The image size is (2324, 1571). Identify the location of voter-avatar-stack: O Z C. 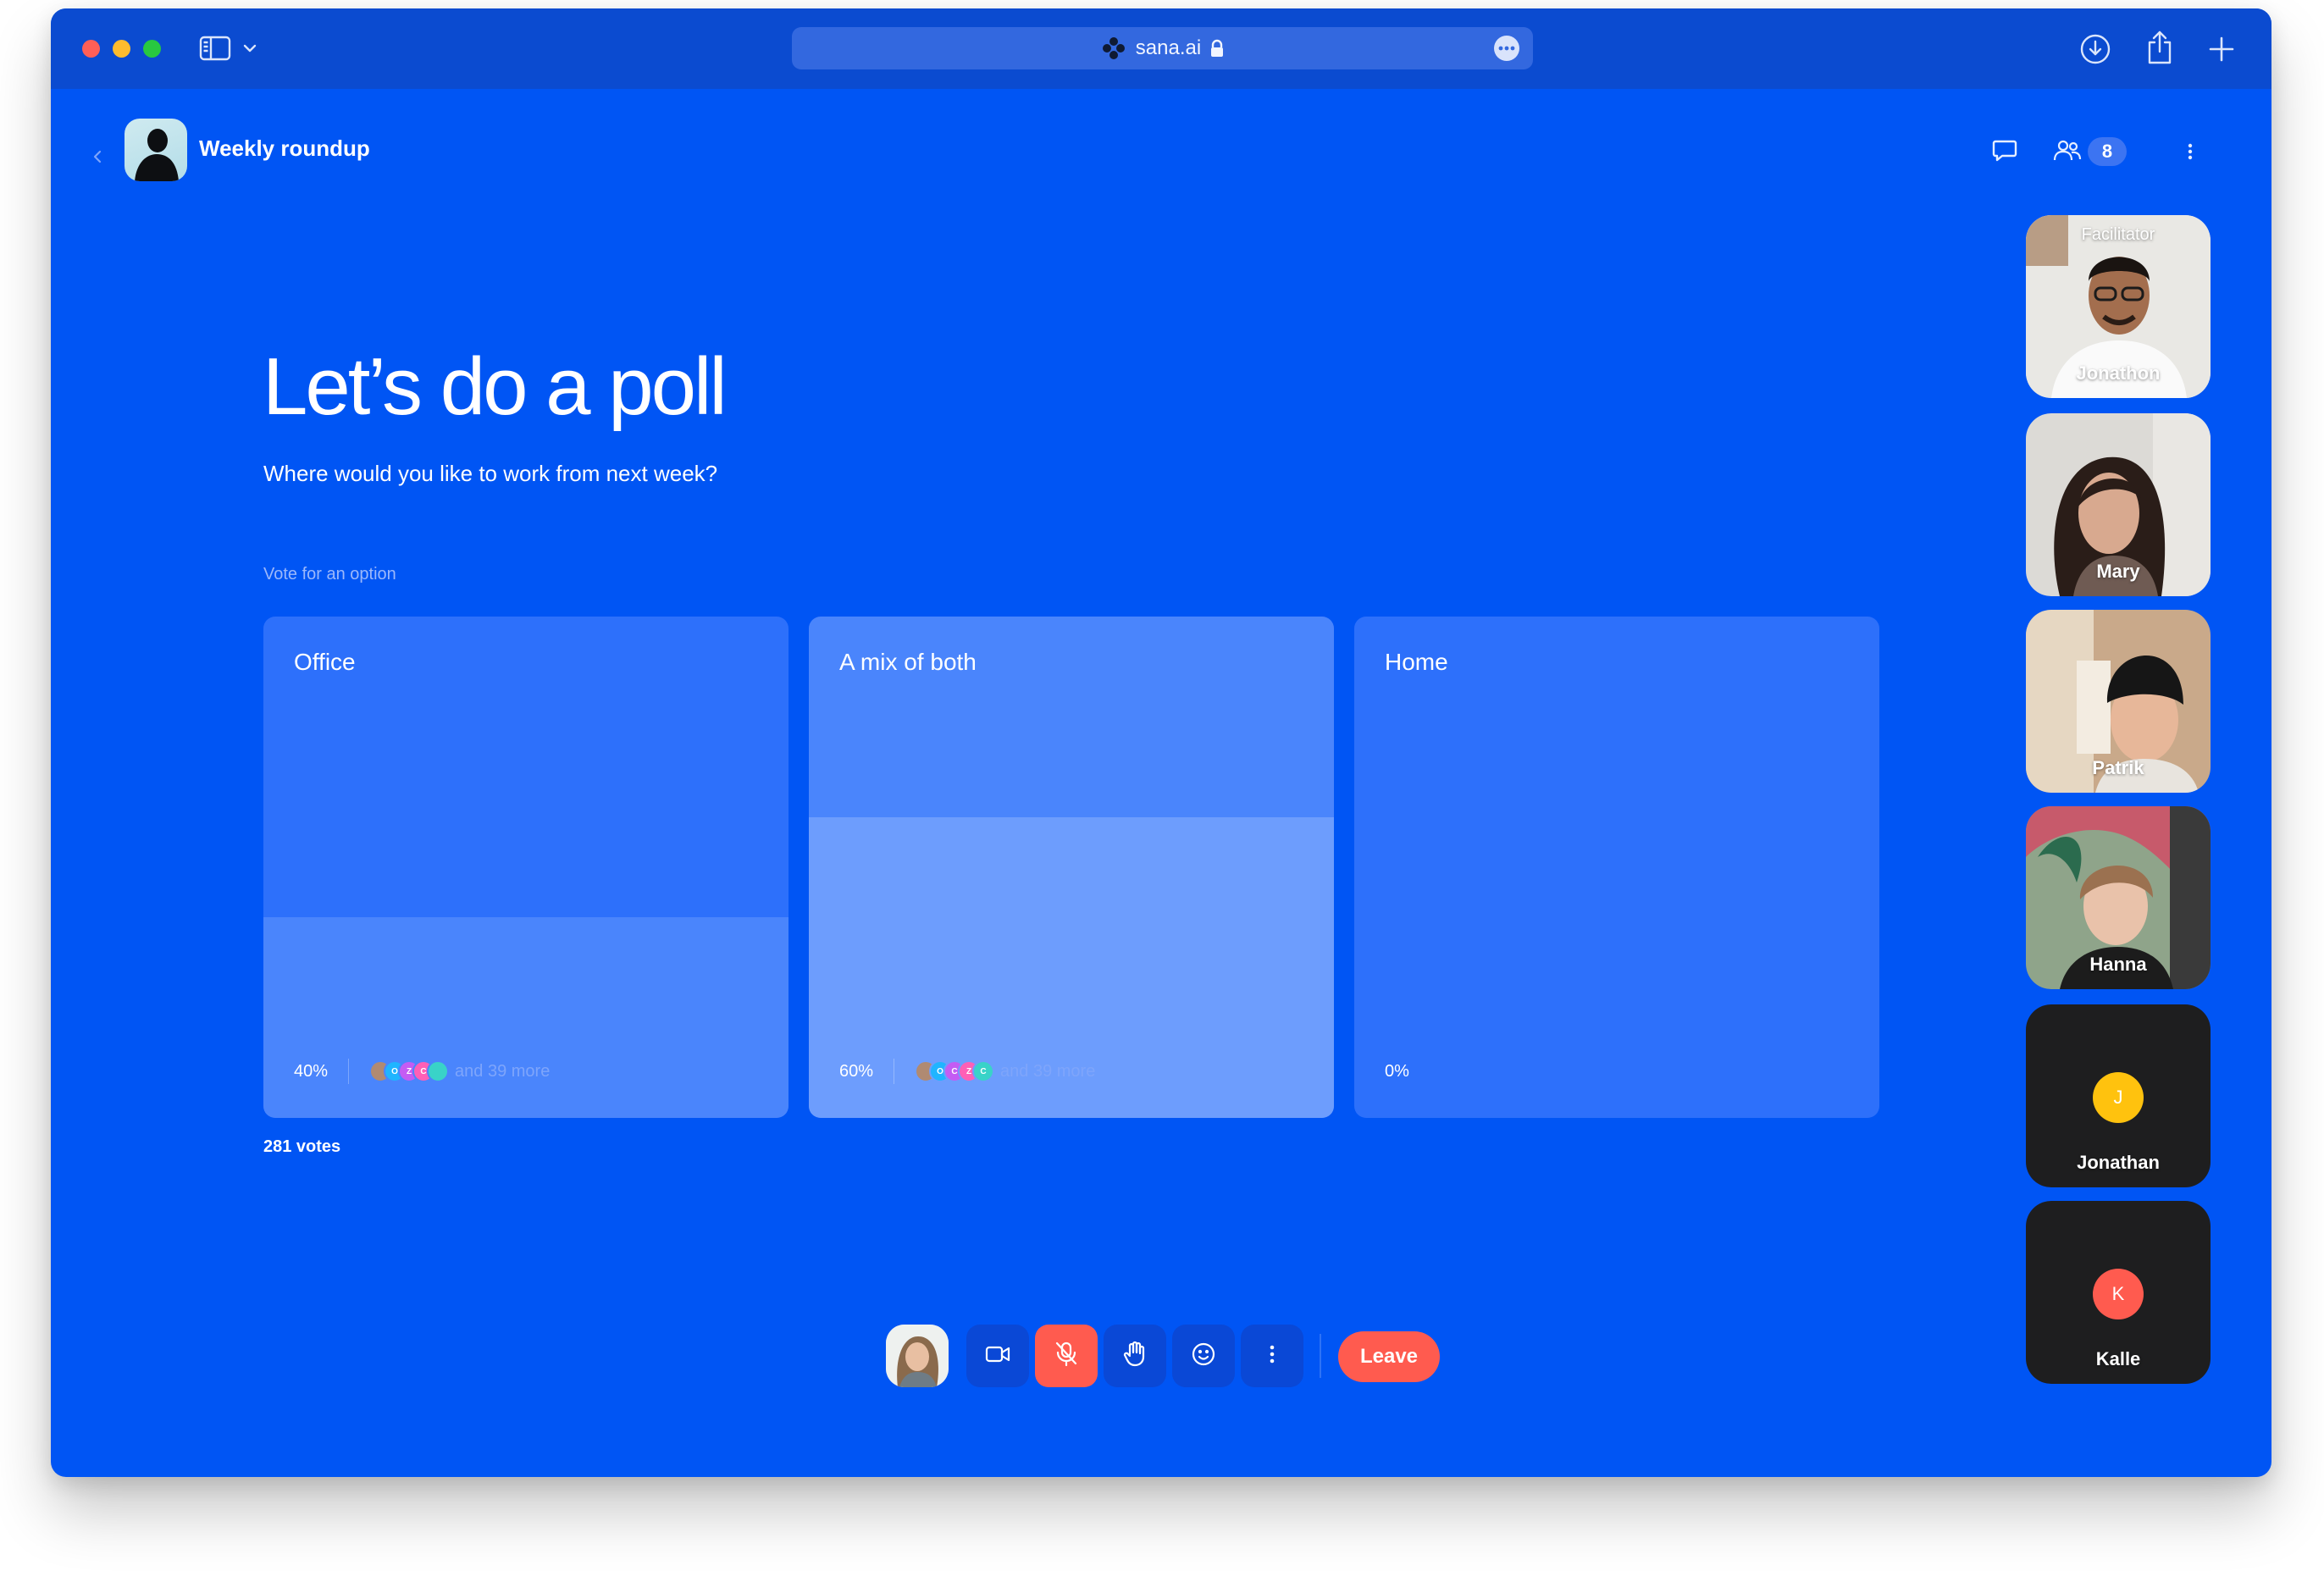
(409, 1071).